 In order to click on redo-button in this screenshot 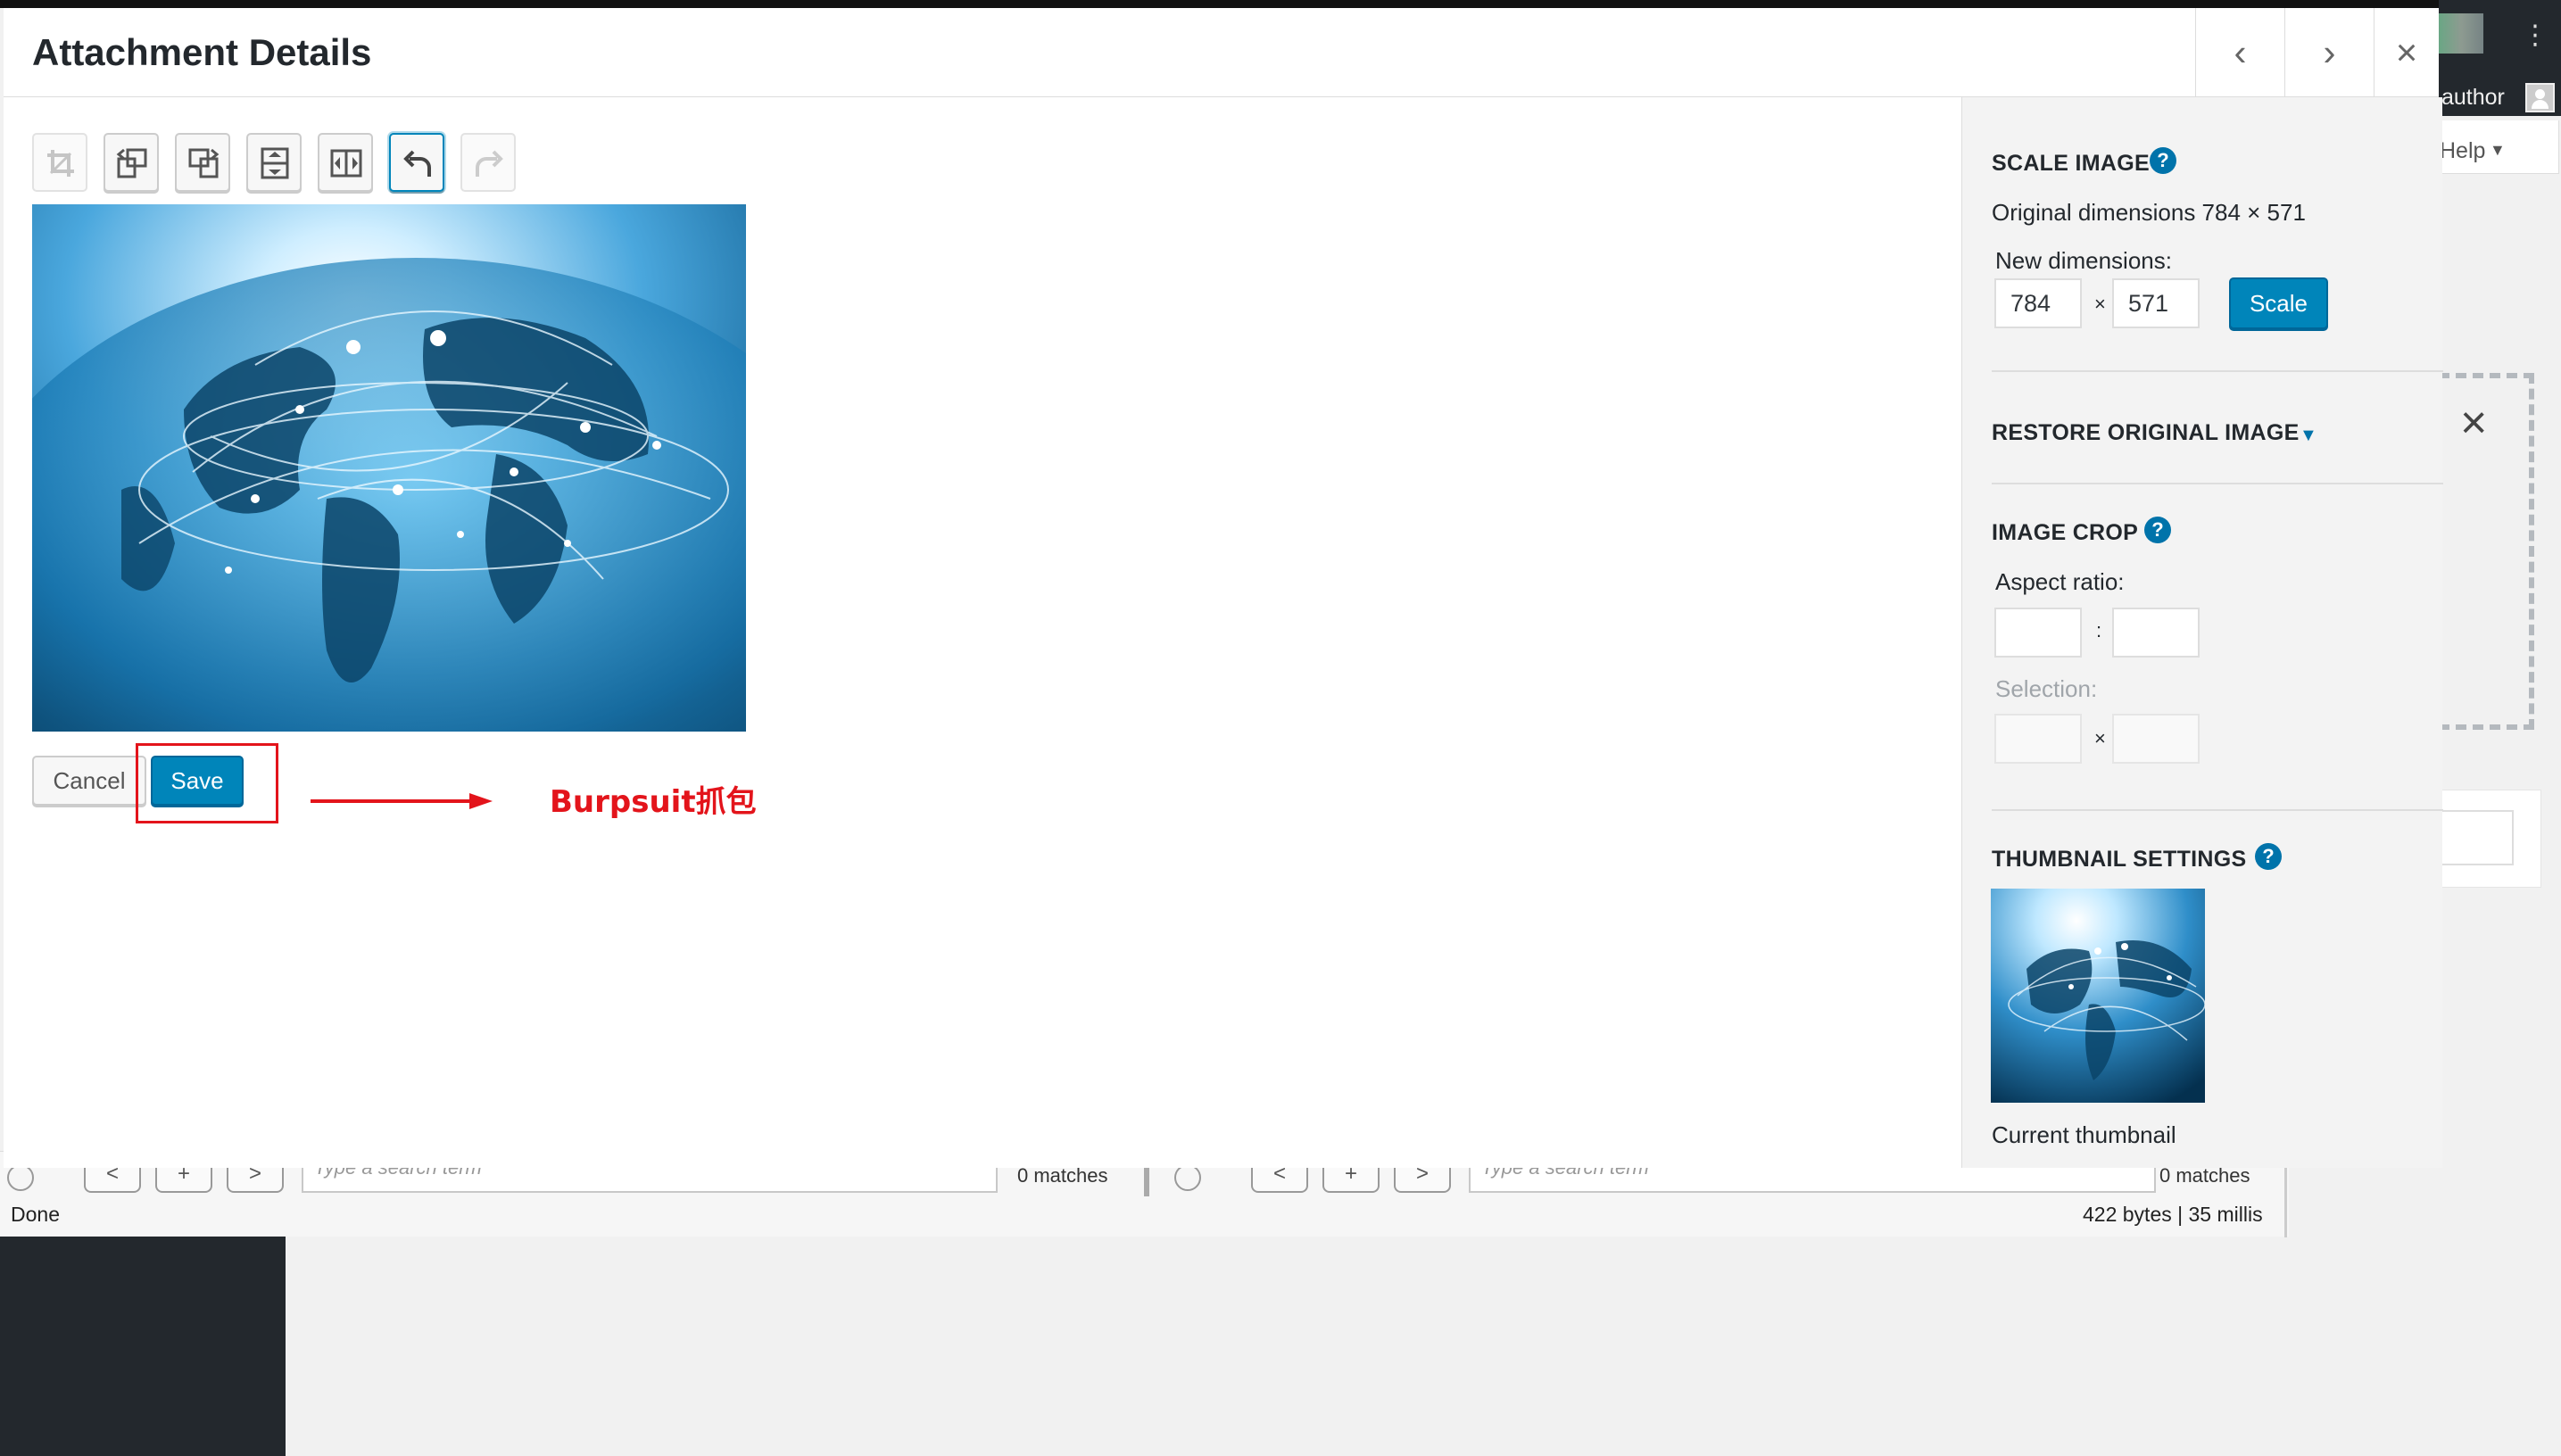, I will do `click(488, 162)`.